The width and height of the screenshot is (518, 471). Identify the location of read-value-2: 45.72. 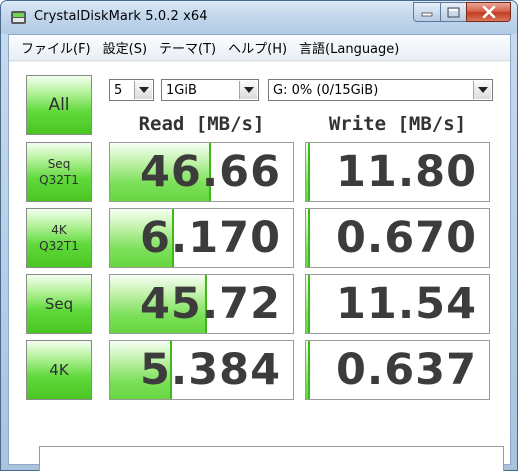
(210, 304).